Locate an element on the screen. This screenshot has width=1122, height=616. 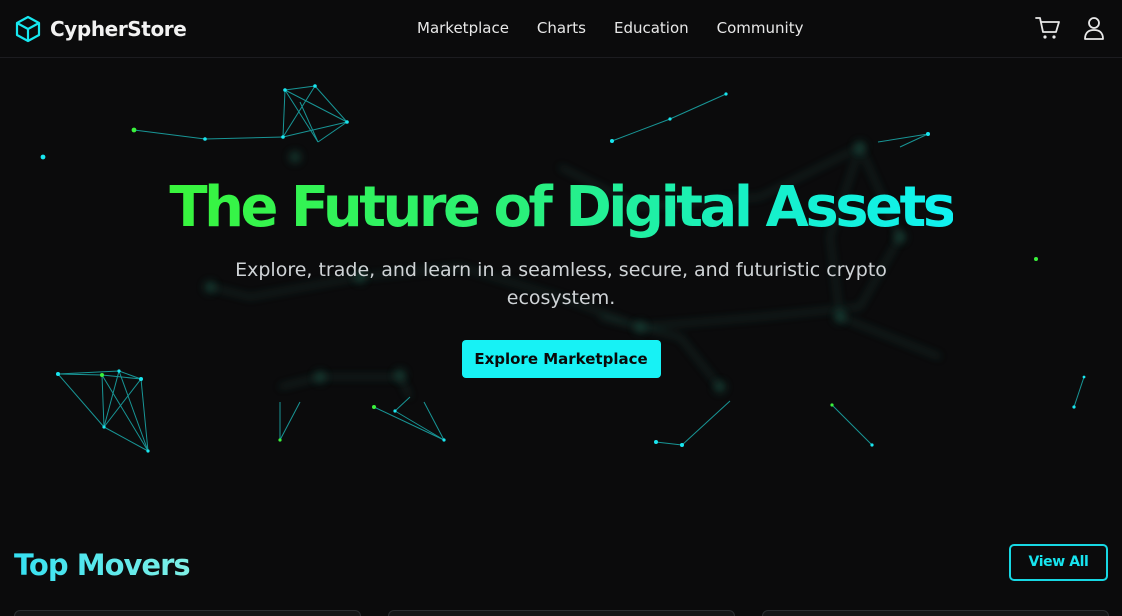
account-button is located at coordinates (1094, 28).